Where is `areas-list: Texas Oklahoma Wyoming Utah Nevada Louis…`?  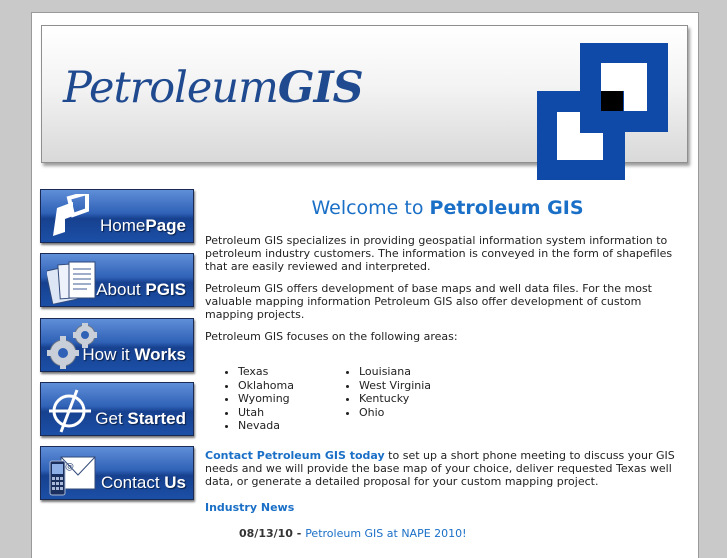
areas-list: Texas Oklahoma Wyoming Utah Nevada Louis… is located at coordinates (447, 399).